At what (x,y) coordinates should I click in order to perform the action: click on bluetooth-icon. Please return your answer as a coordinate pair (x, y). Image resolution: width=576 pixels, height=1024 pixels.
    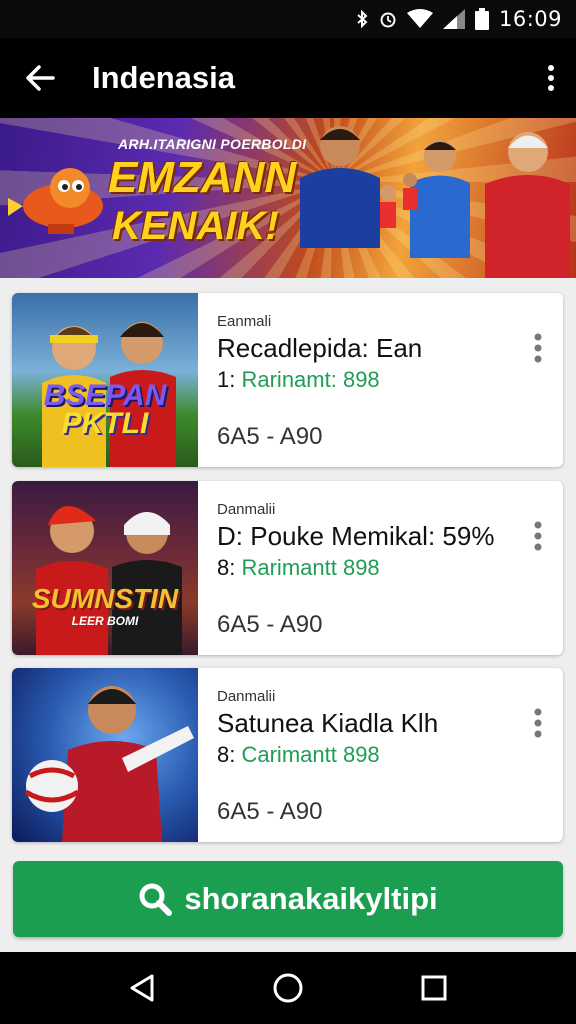
    Looking at the image, I should click on (362, 19).